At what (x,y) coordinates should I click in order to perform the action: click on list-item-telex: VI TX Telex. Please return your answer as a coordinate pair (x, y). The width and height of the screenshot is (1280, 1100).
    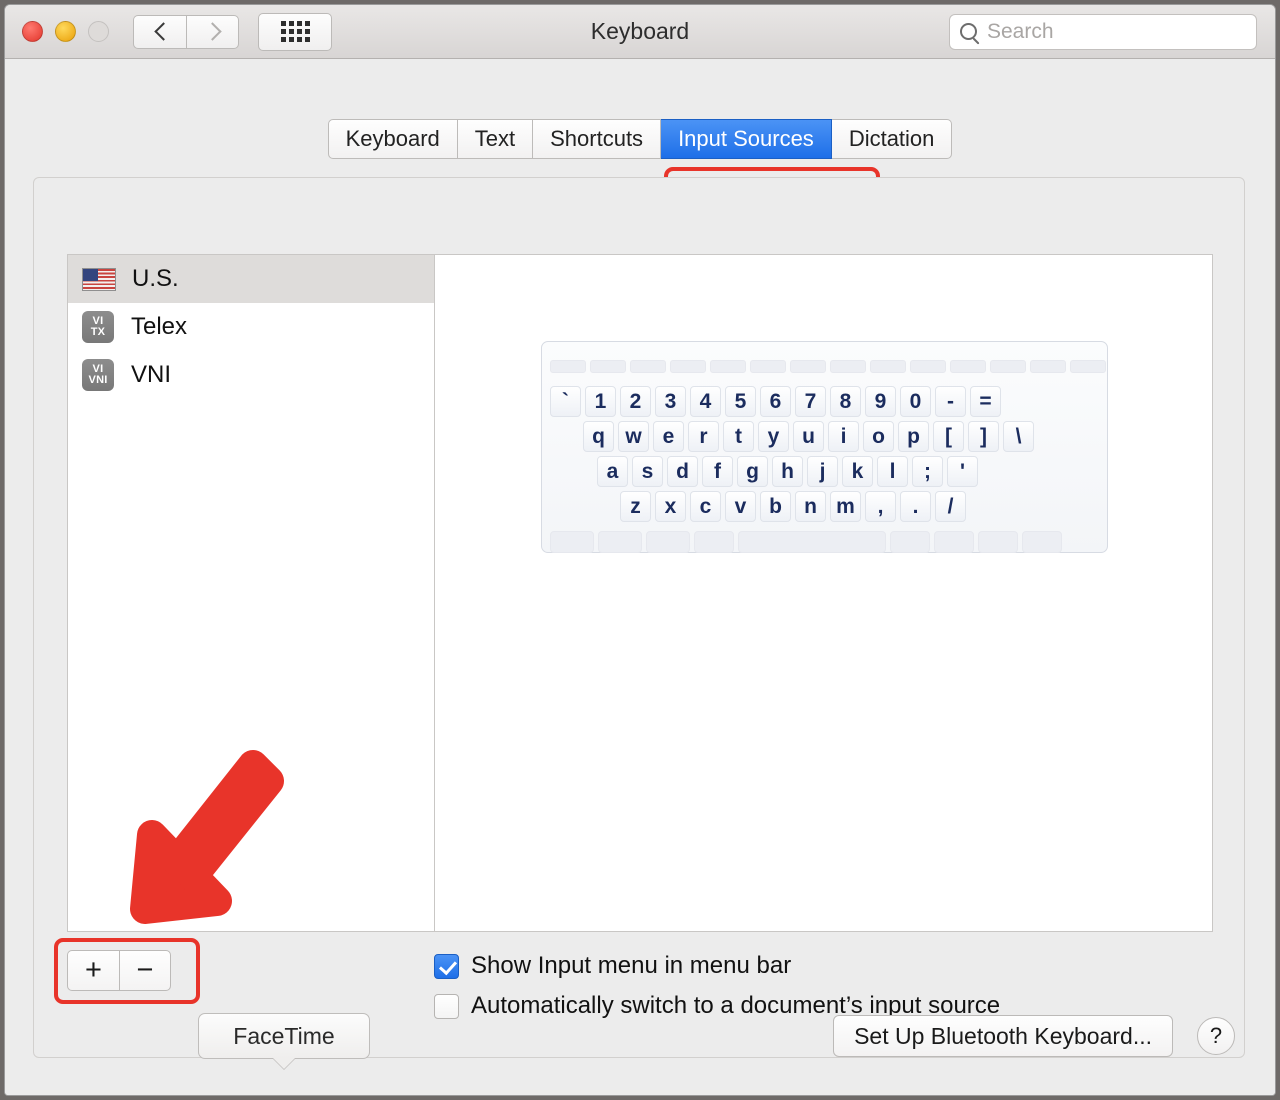
    Looking at the image, I should click on (251, 327).